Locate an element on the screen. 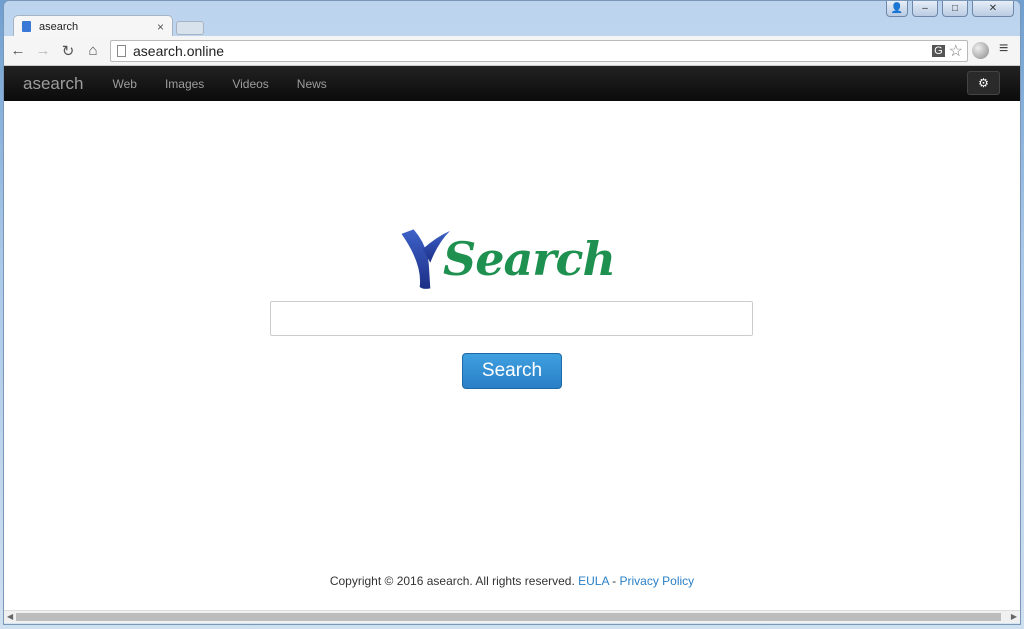 The image size is (1024, 629). address-bar: asearch.online G ☆ is located at coordinates (539, 51).